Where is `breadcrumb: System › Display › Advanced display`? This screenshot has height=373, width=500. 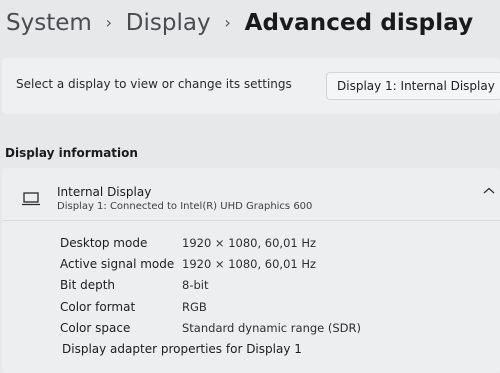 breadcrumb: System › Display › Advanced display is located at coordinates (253, 23).